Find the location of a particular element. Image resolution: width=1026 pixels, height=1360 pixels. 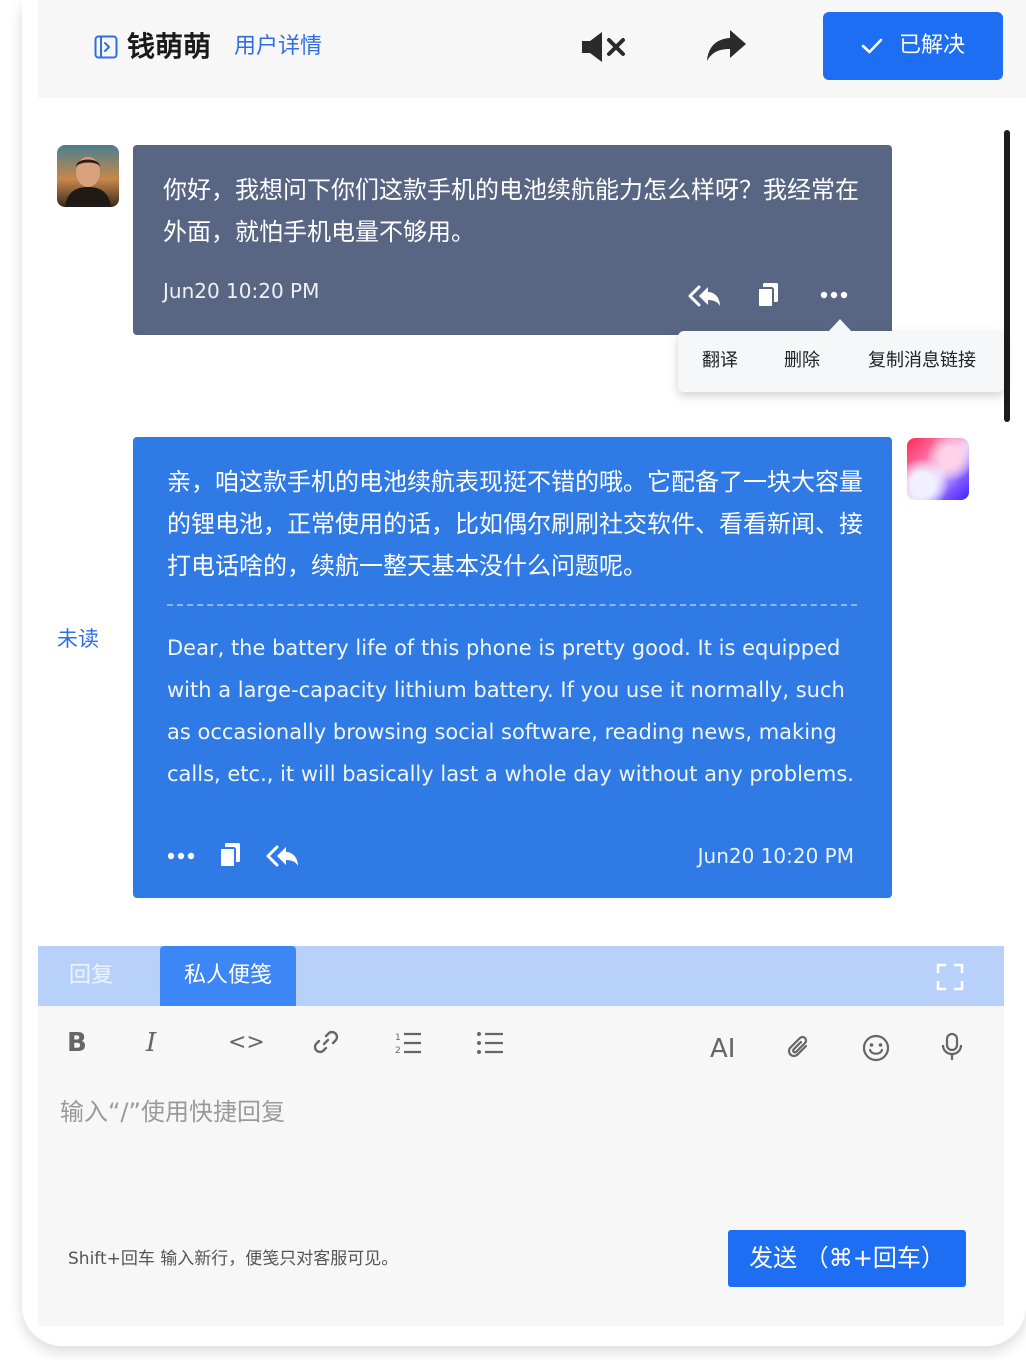

svg-text: 1 is located at coordinates (398, 1038).